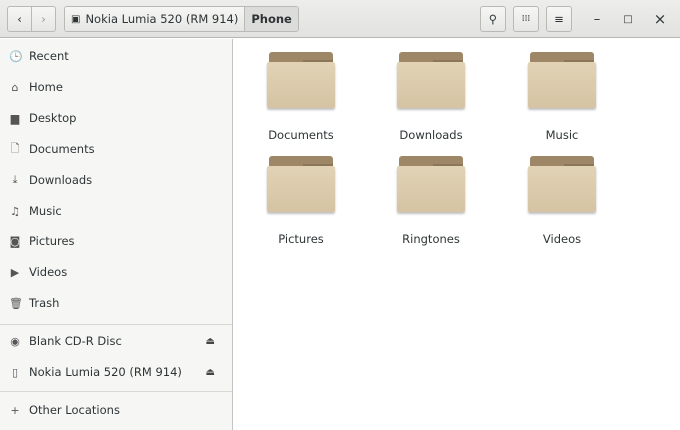  I want to click on view-toggle-button: ⁞⁞⁞, so click(526, 19).